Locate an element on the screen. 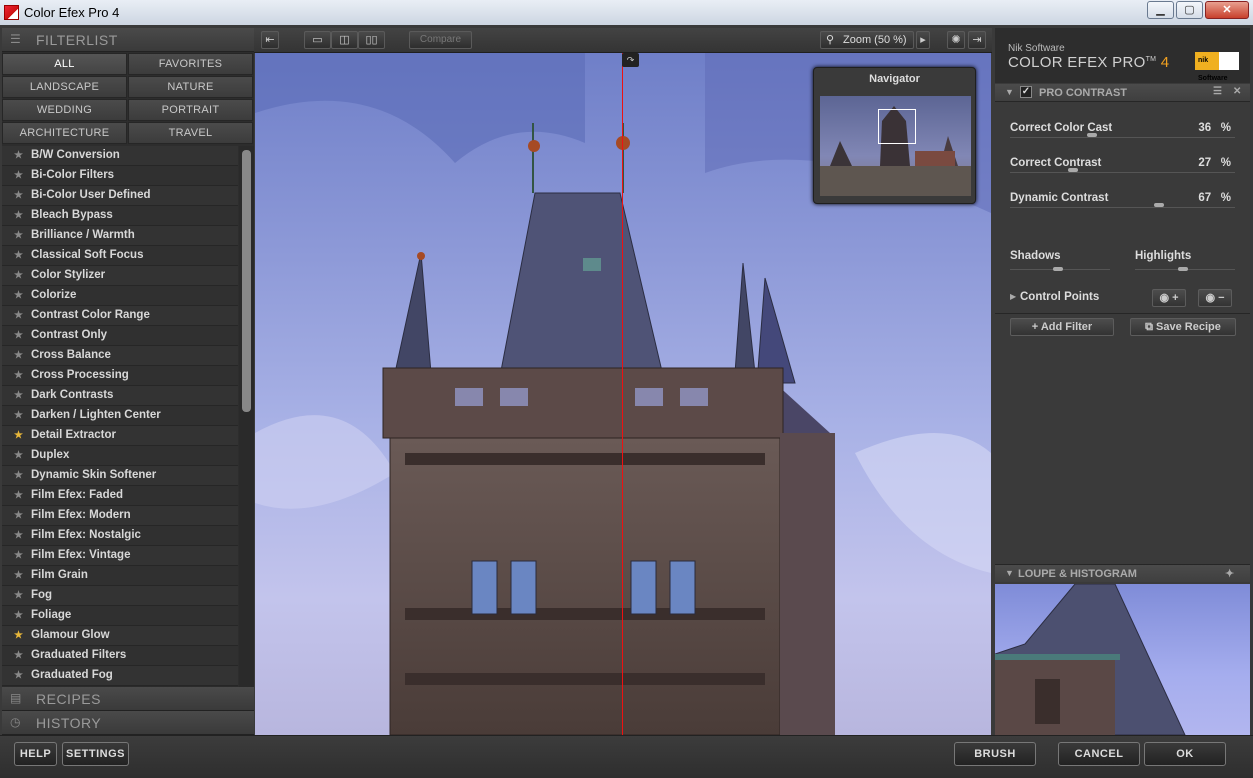 This screenshot has height=778, width=1253. collapse-loupe-icon: ▼ is located at coordinates (1009, 573).